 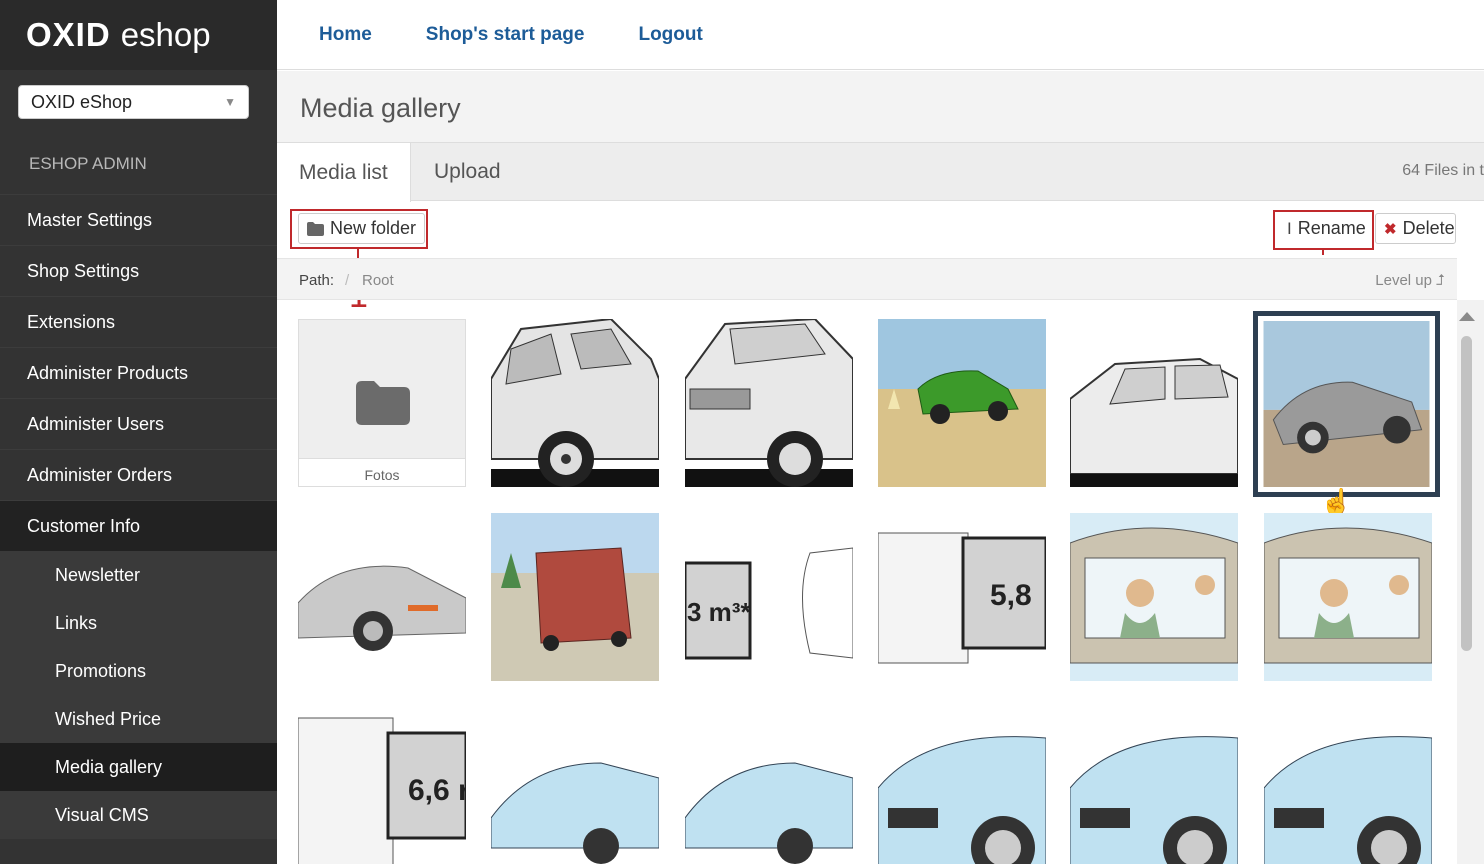 I want to click on logo-light: eshop, so click(x=165, y=34).